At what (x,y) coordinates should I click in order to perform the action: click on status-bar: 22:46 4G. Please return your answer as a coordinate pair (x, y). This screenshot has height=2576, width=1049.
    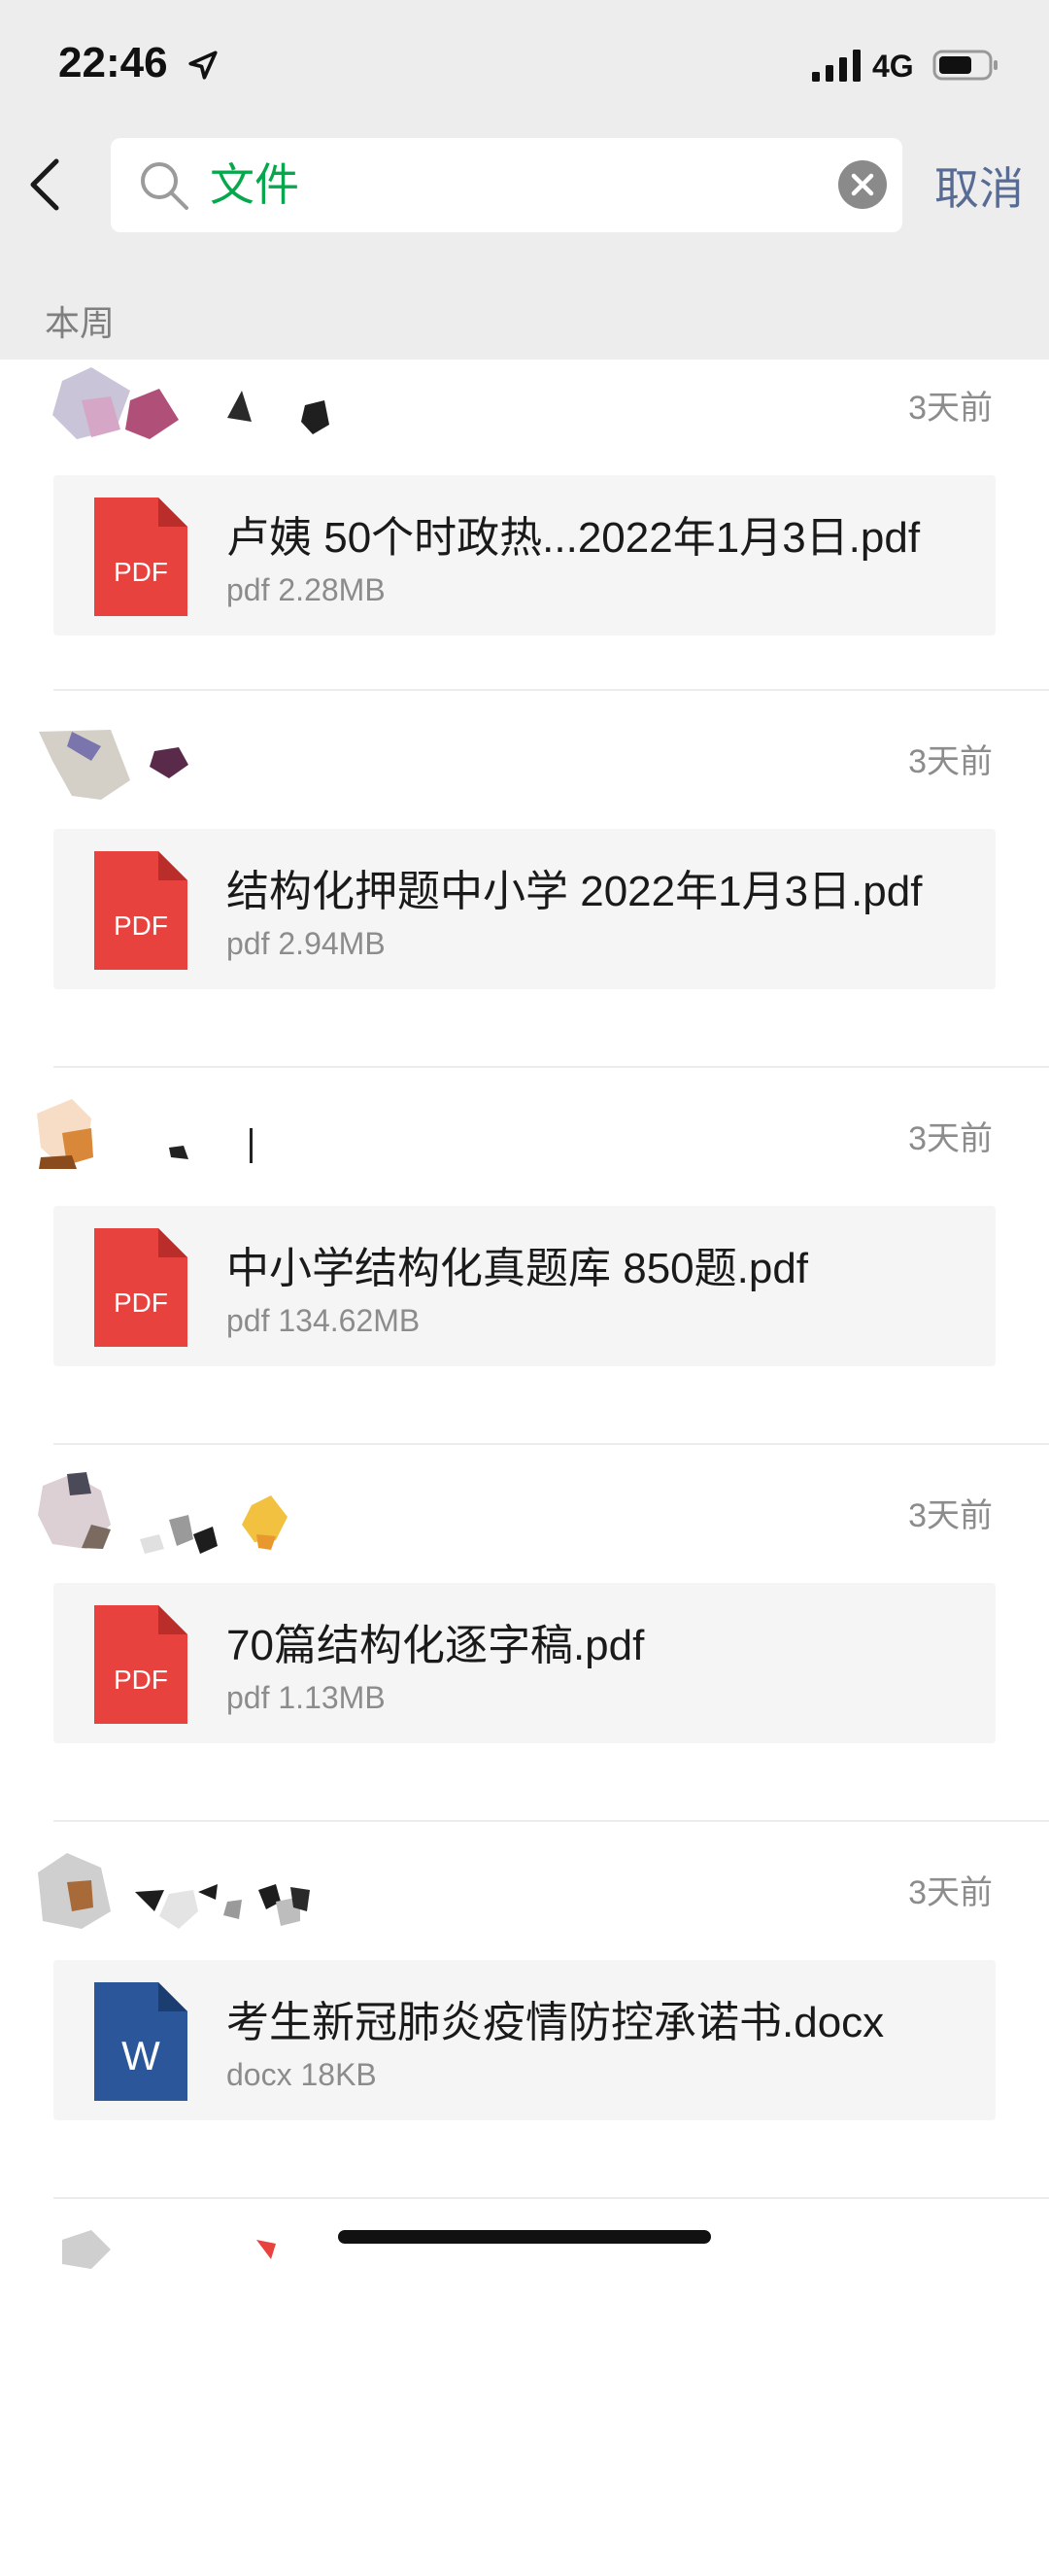
    Looking at the image, I should click on (524, 63).